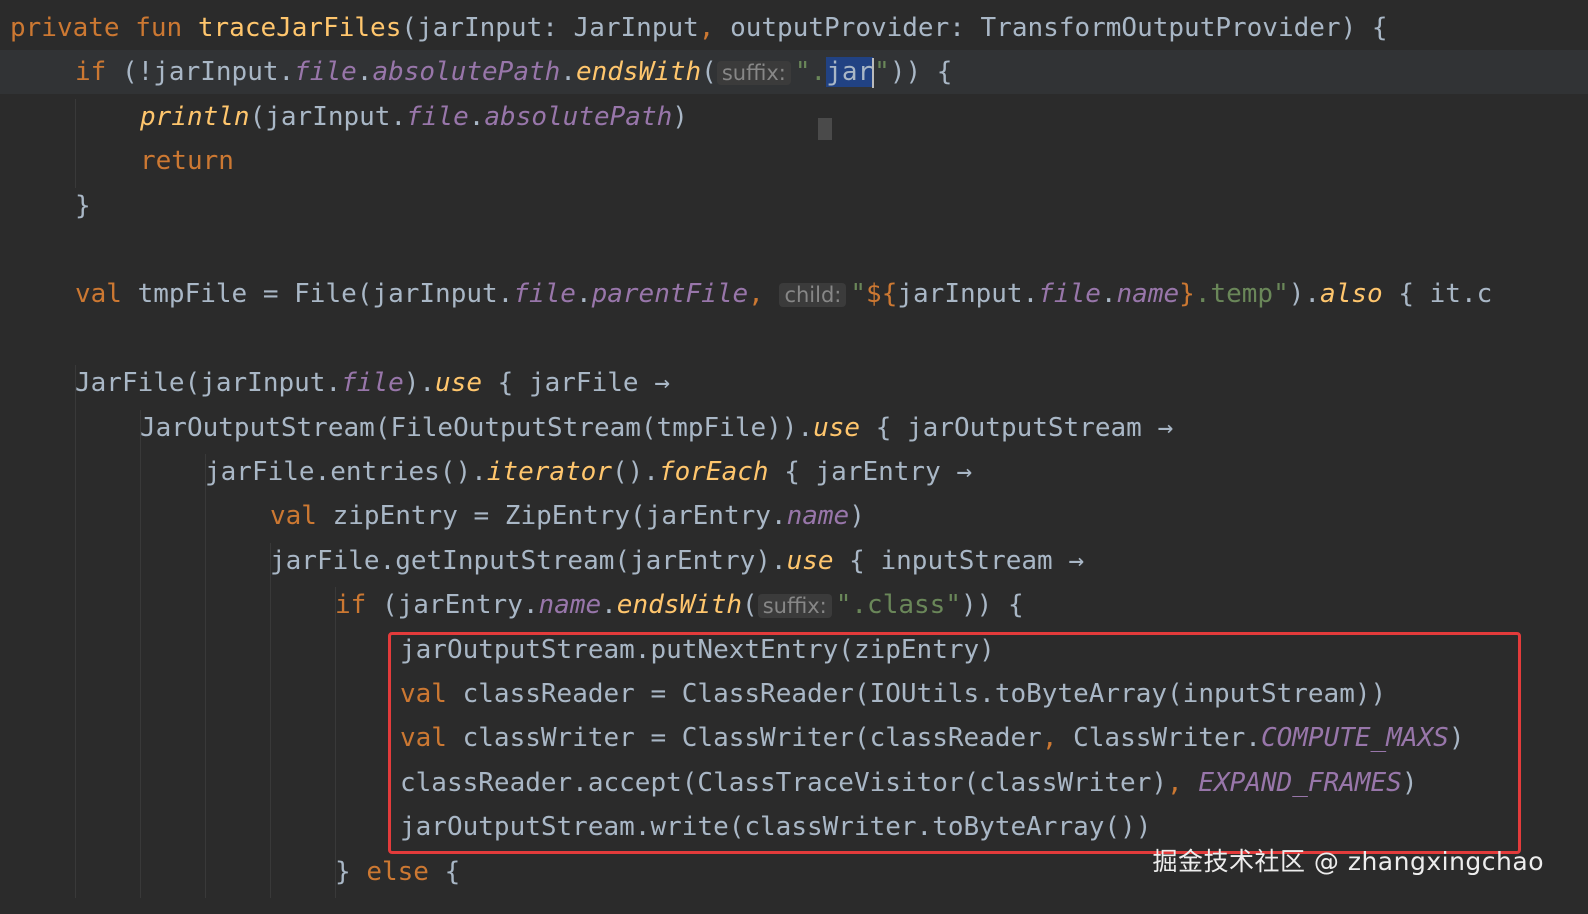 The width and height of the screenshot is (1588, 914). What do you see at coordinates (825, 129) in the screenshot?
I see `scroll-marker` at bounding box center [825, 129].